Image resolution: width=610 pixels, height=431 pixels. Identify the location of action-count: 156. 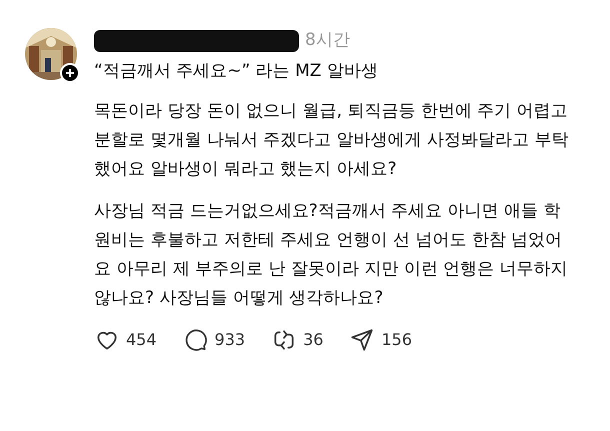
(396, 340).